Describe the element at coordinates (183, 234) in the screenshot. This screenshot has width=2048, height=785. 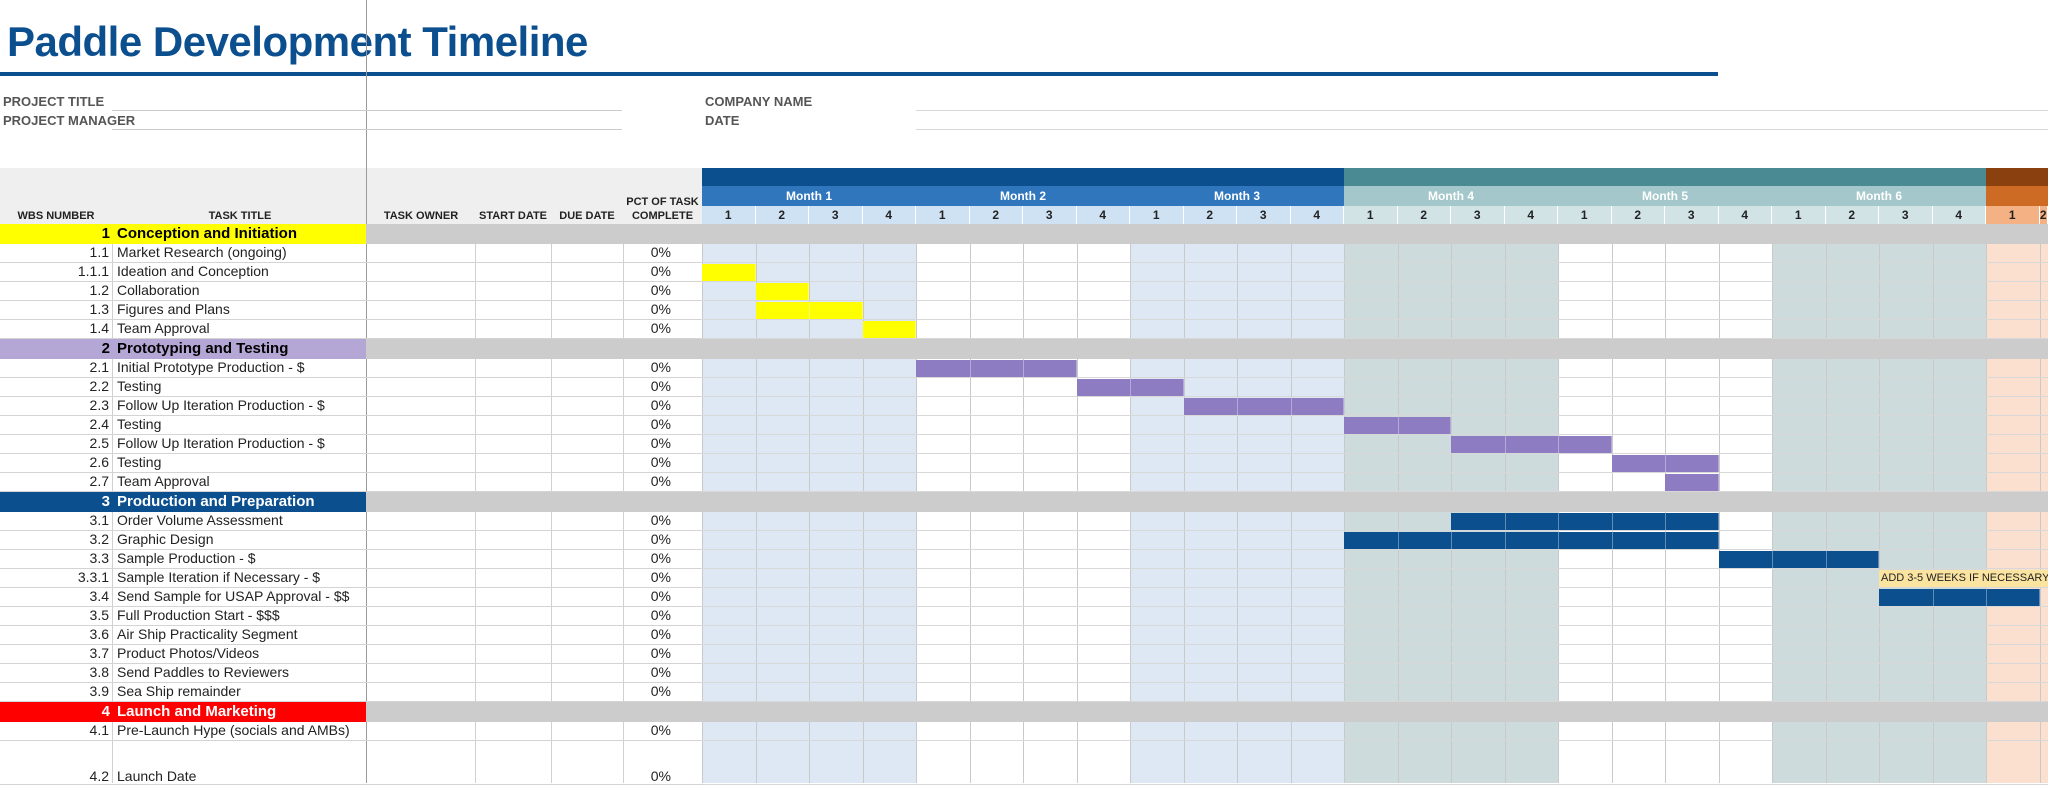
I see `phase-row-1: 1Conception and Initiation` at that location.